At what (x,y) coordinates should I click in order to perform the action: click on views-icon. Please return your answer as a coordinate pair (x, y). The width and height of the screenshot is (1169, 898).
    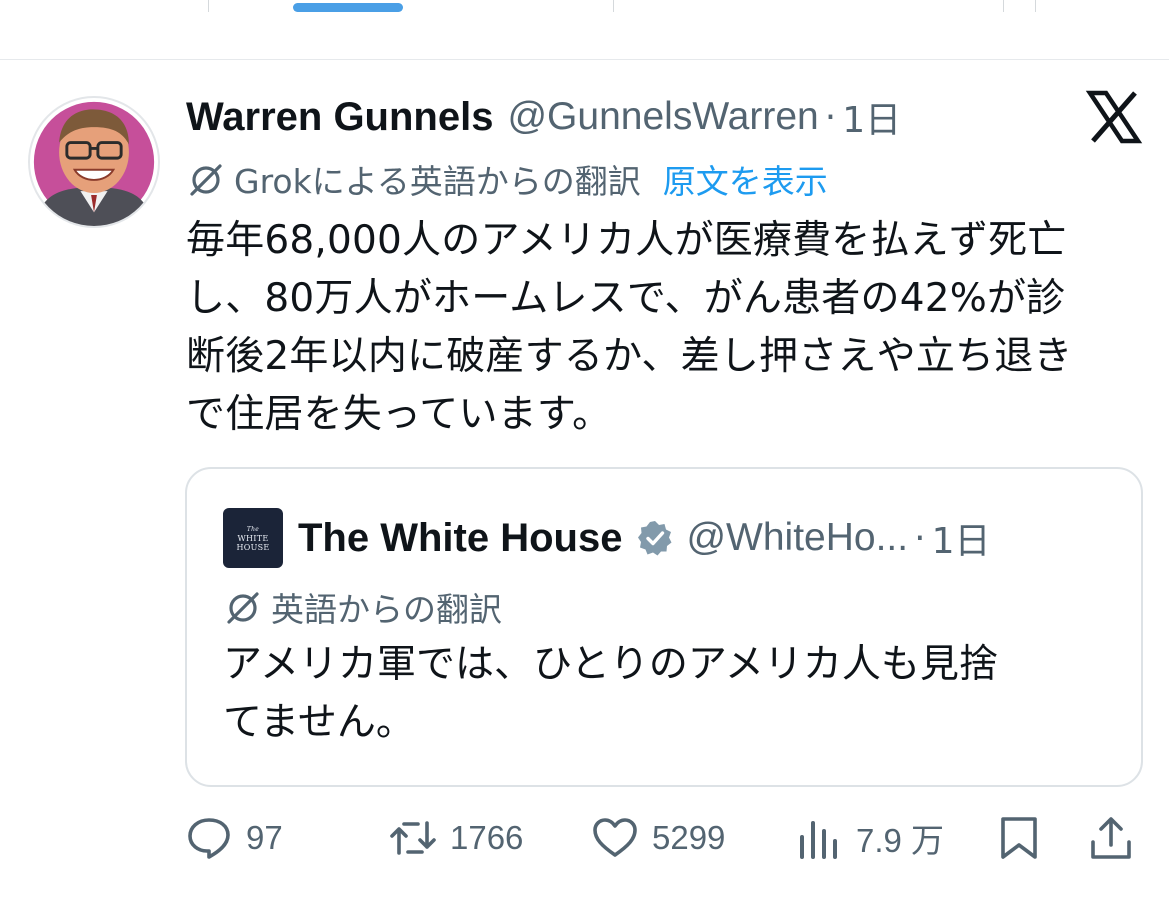
    Looking at the image, I should click on (818, 840).